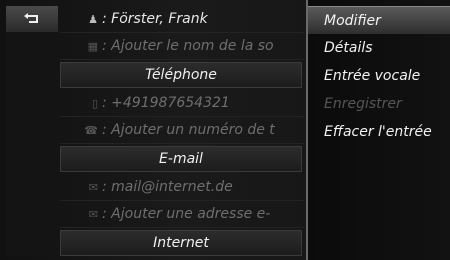  I want to click on menu-item-voice-entry: Entrée vocale, so click(379, 76).